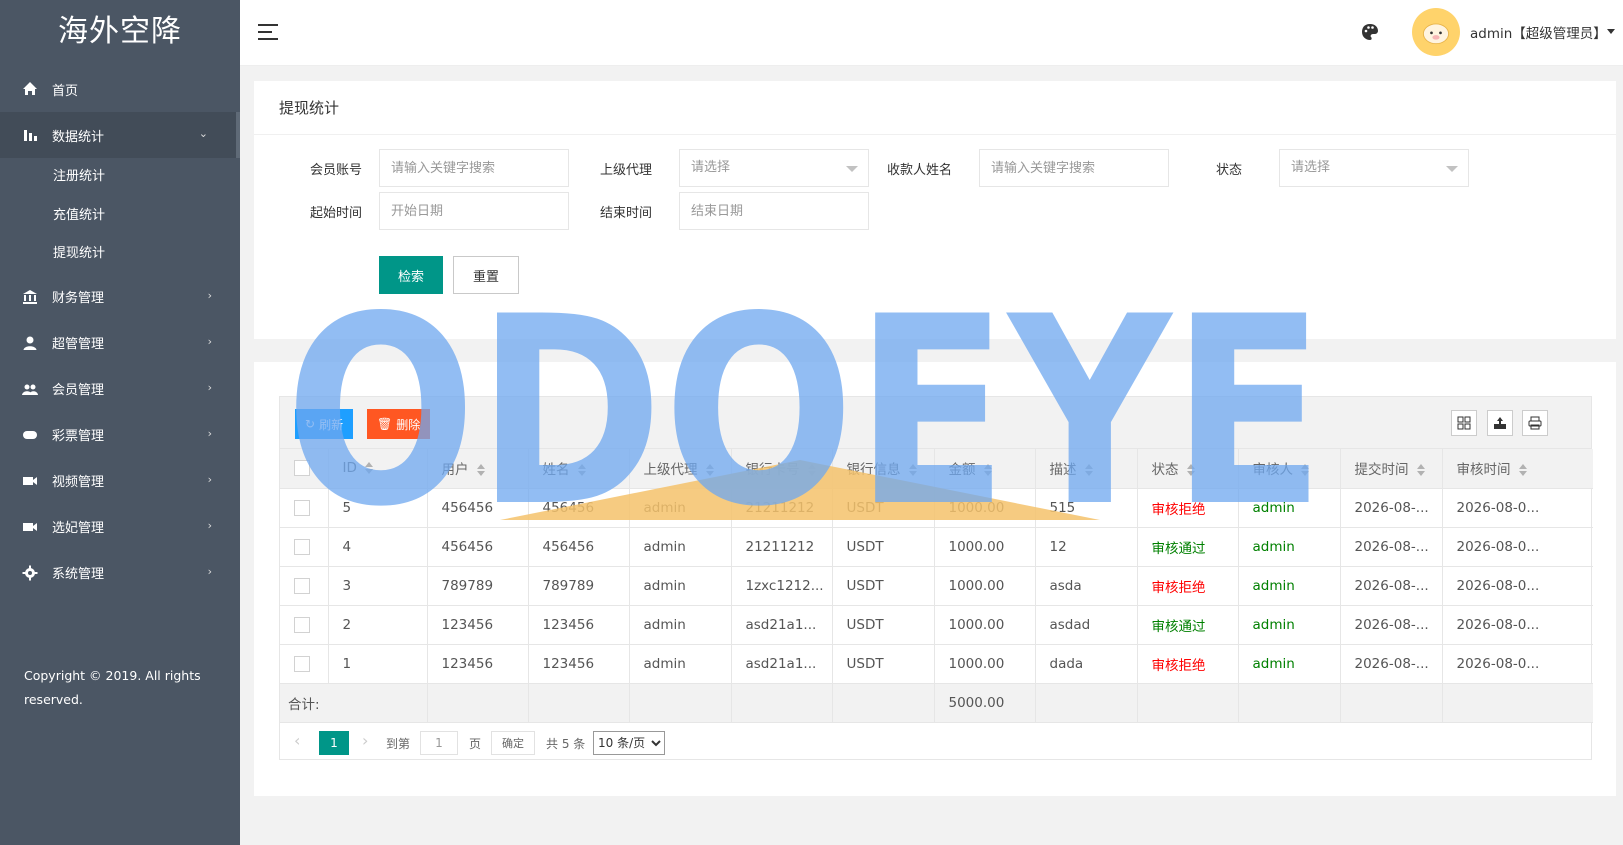 This screenshot has width=1623, height=845. I want to click on refresh-button: ↻ 刷新, so click(324, 424).